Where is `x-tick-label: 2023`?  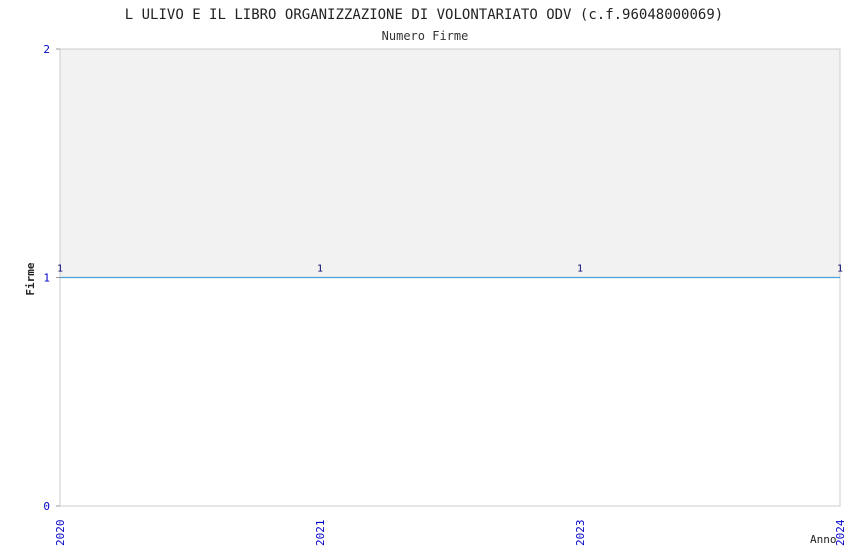 x-tick-label: 2023 is located at coordinates (580, 533).